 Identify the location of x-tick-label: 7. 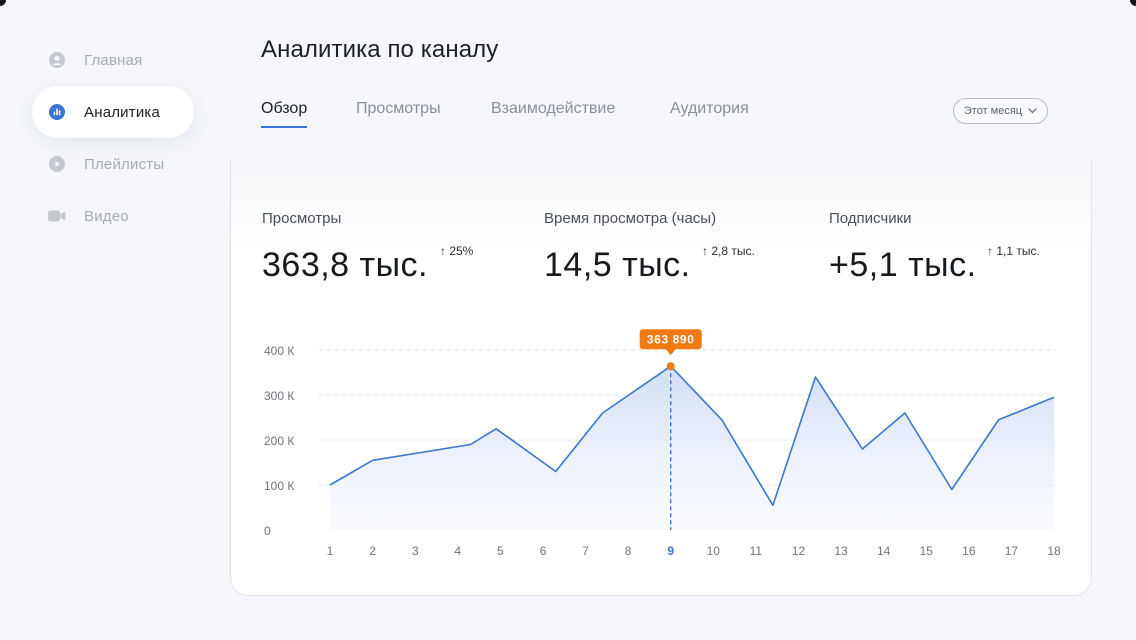
(585, 551).